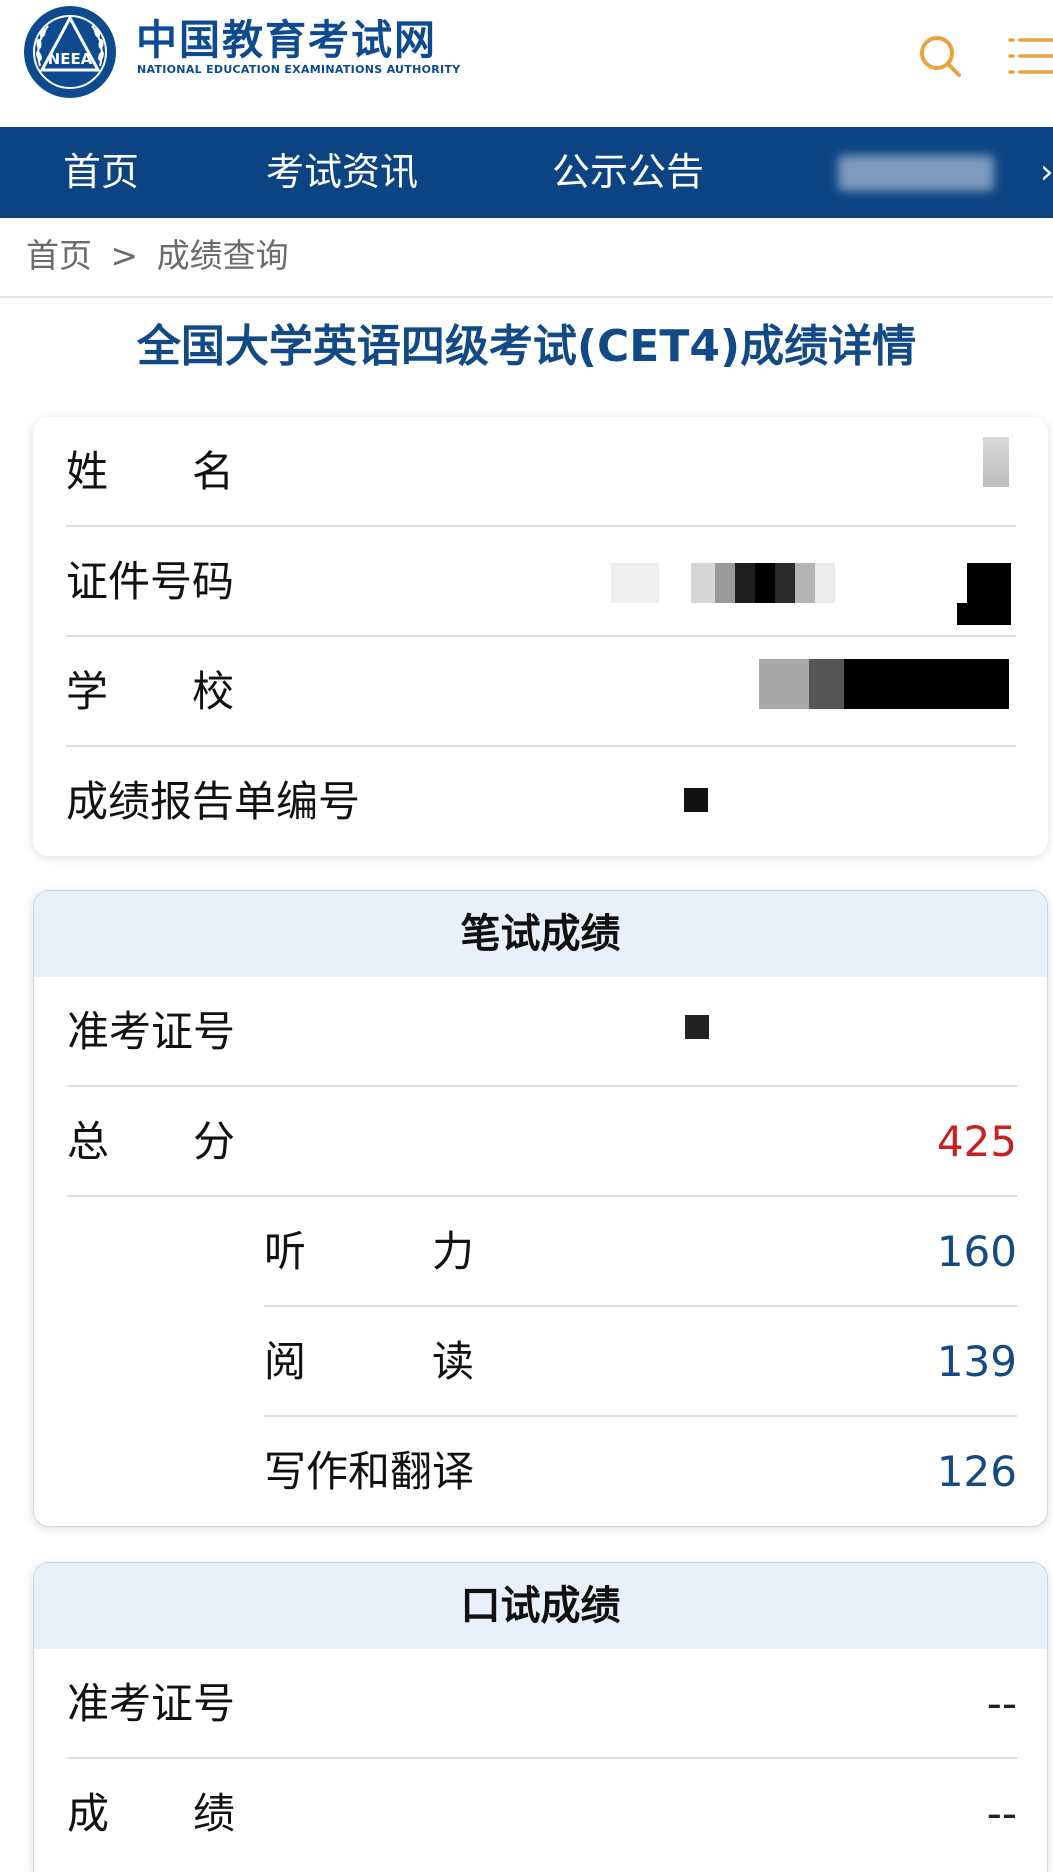 The height and width of the screenshot is (1872, 1053). I want to click on info-row-id-number: 证件号码, so click(557, 582).